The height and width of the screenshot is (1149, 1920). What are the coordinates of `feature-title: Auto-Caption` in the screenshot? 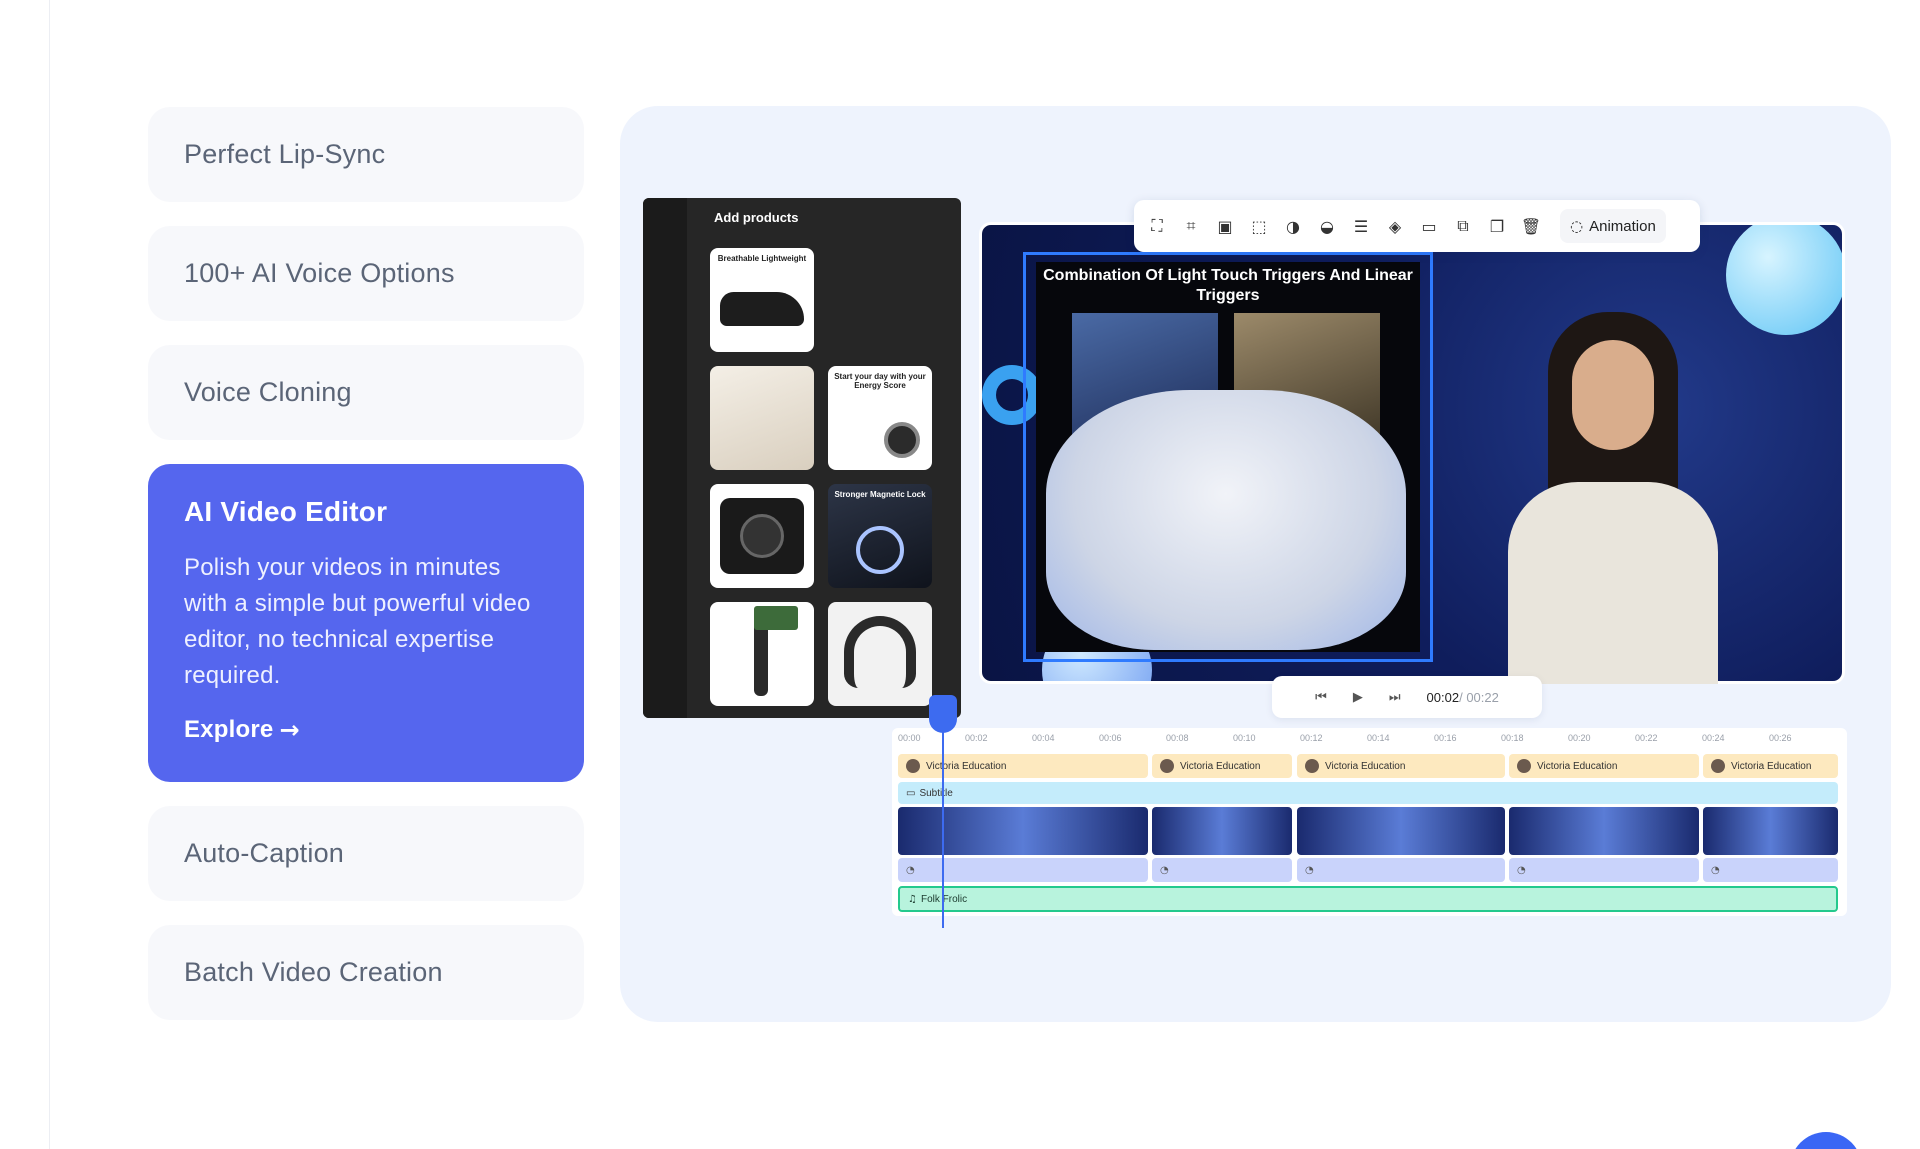 It's located at (264, 853).